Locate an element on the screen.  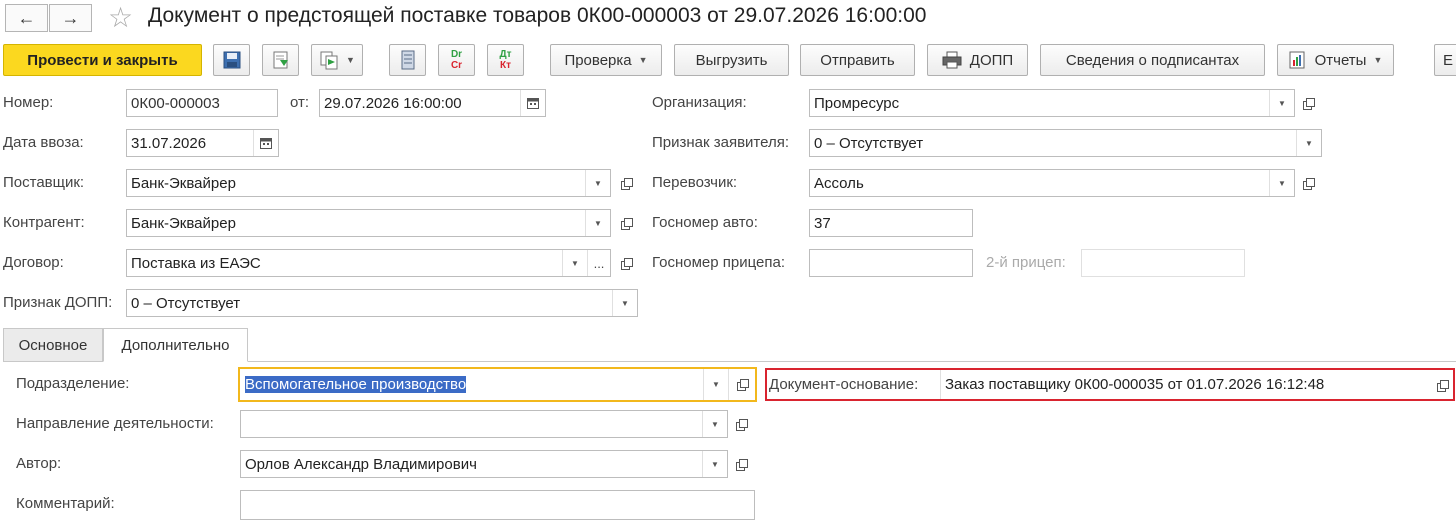
dr-cr-button: Dr Cr is located at coordinates (456, 60).